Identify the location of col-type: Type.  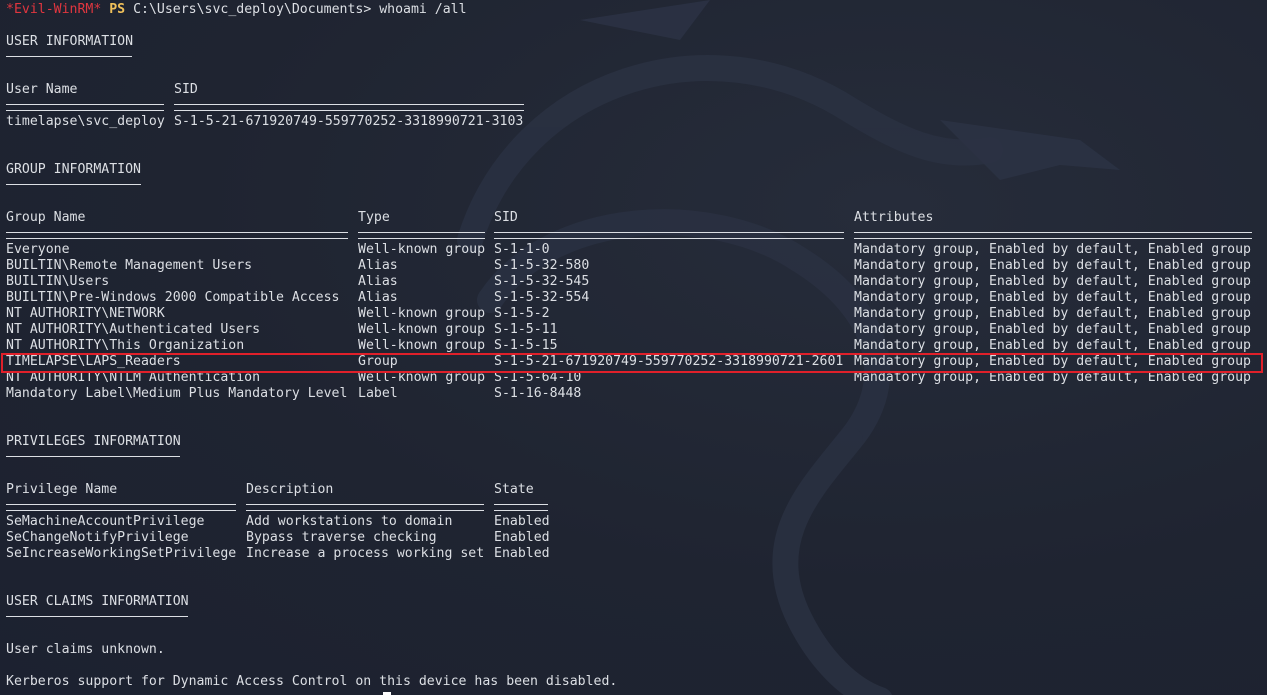
(374, 217).